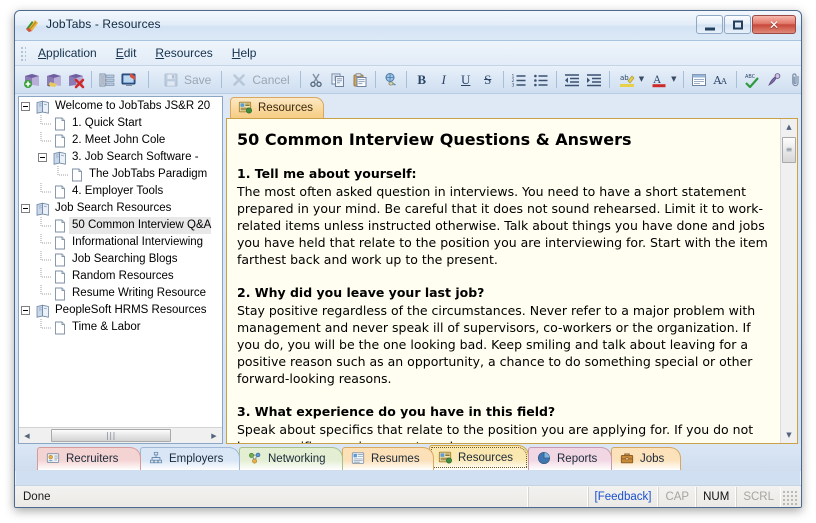  Describe the element at coordinates (120, 140) in the screenshot. I see `tree-item: 2. Meet John Cole` at that location.